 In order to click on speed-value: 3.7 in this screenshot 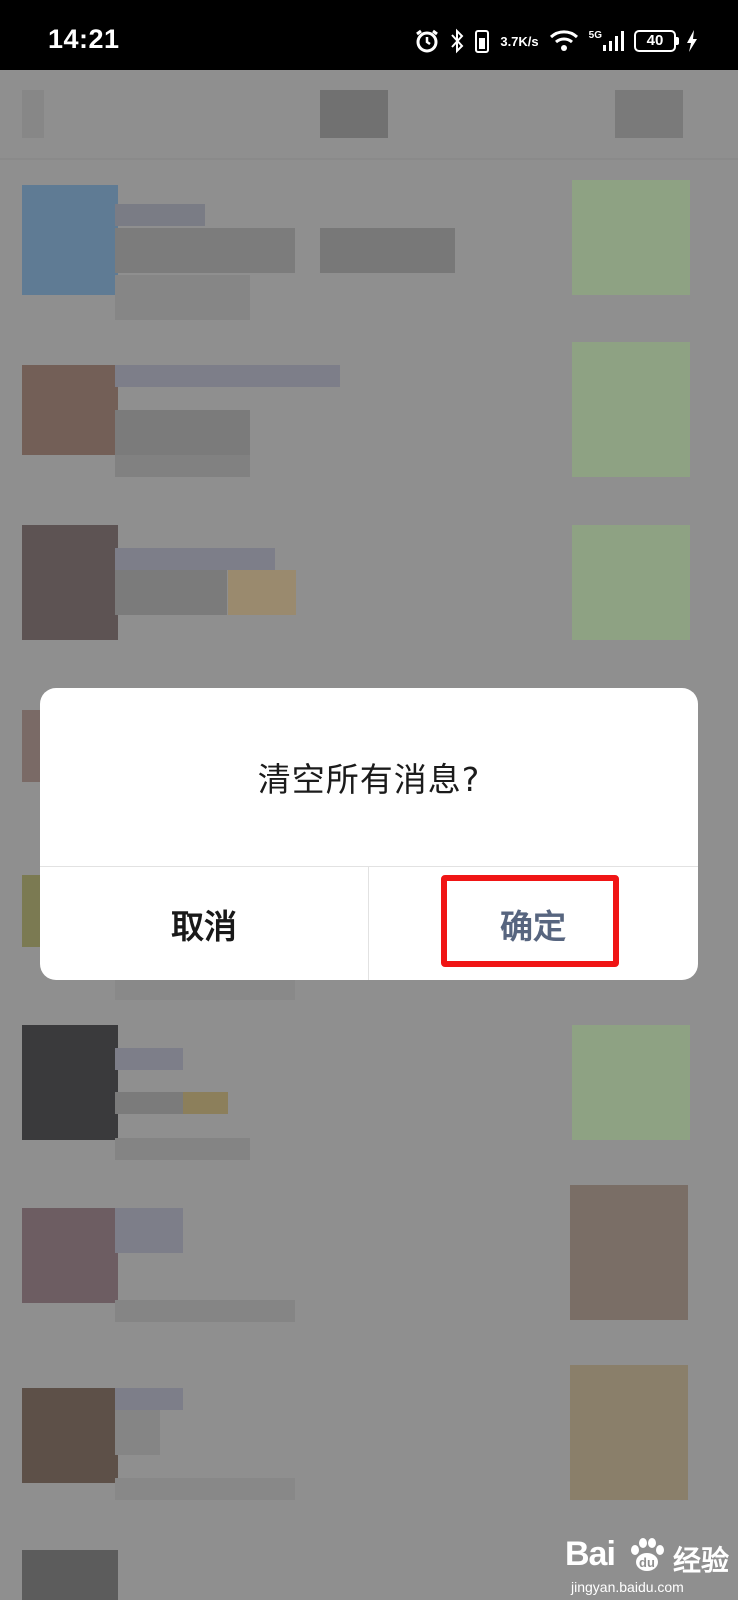, I will do `click(509, 41)`.